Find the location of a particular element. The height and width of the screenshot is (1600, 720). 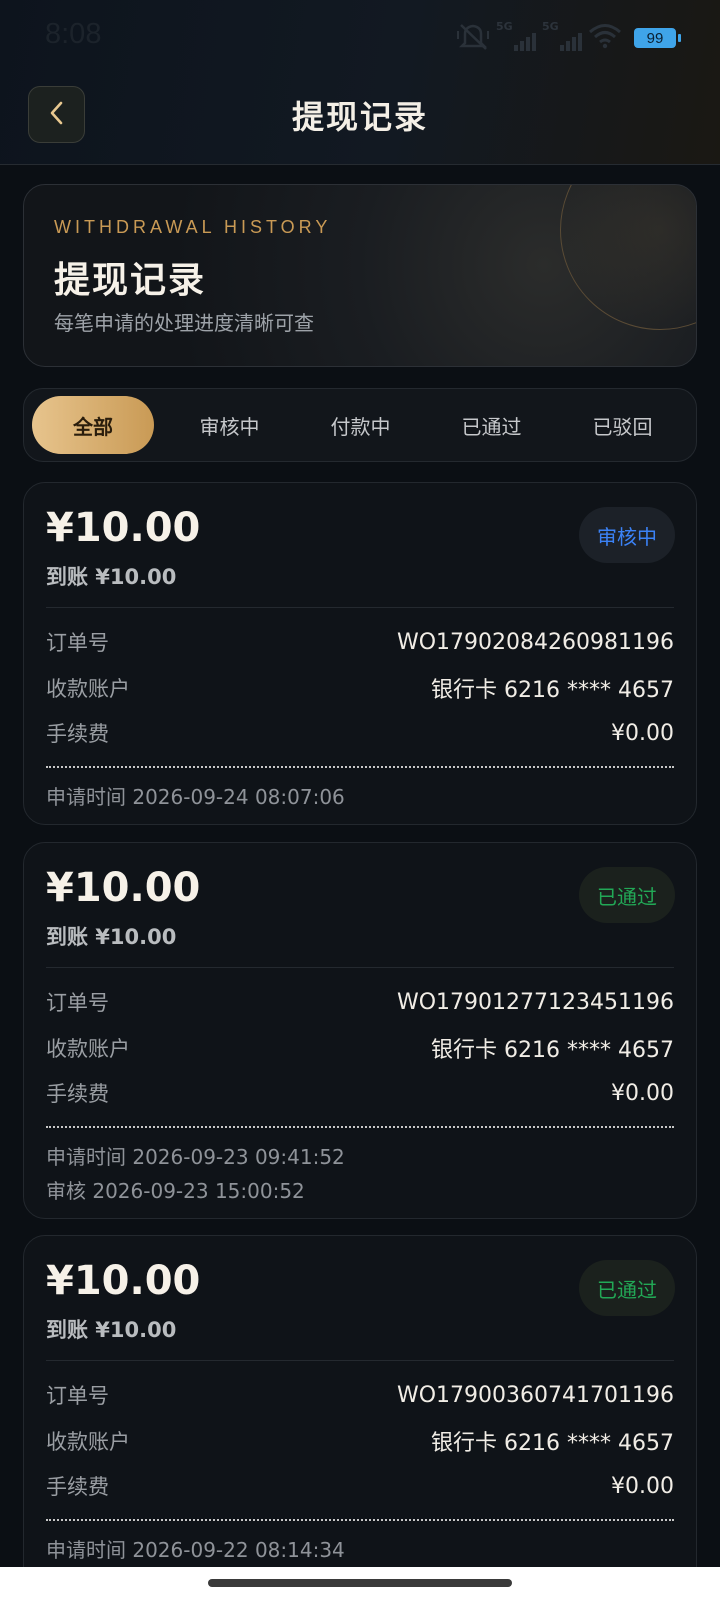

page-title: 提现记录 is located at coordinates (359, 117).